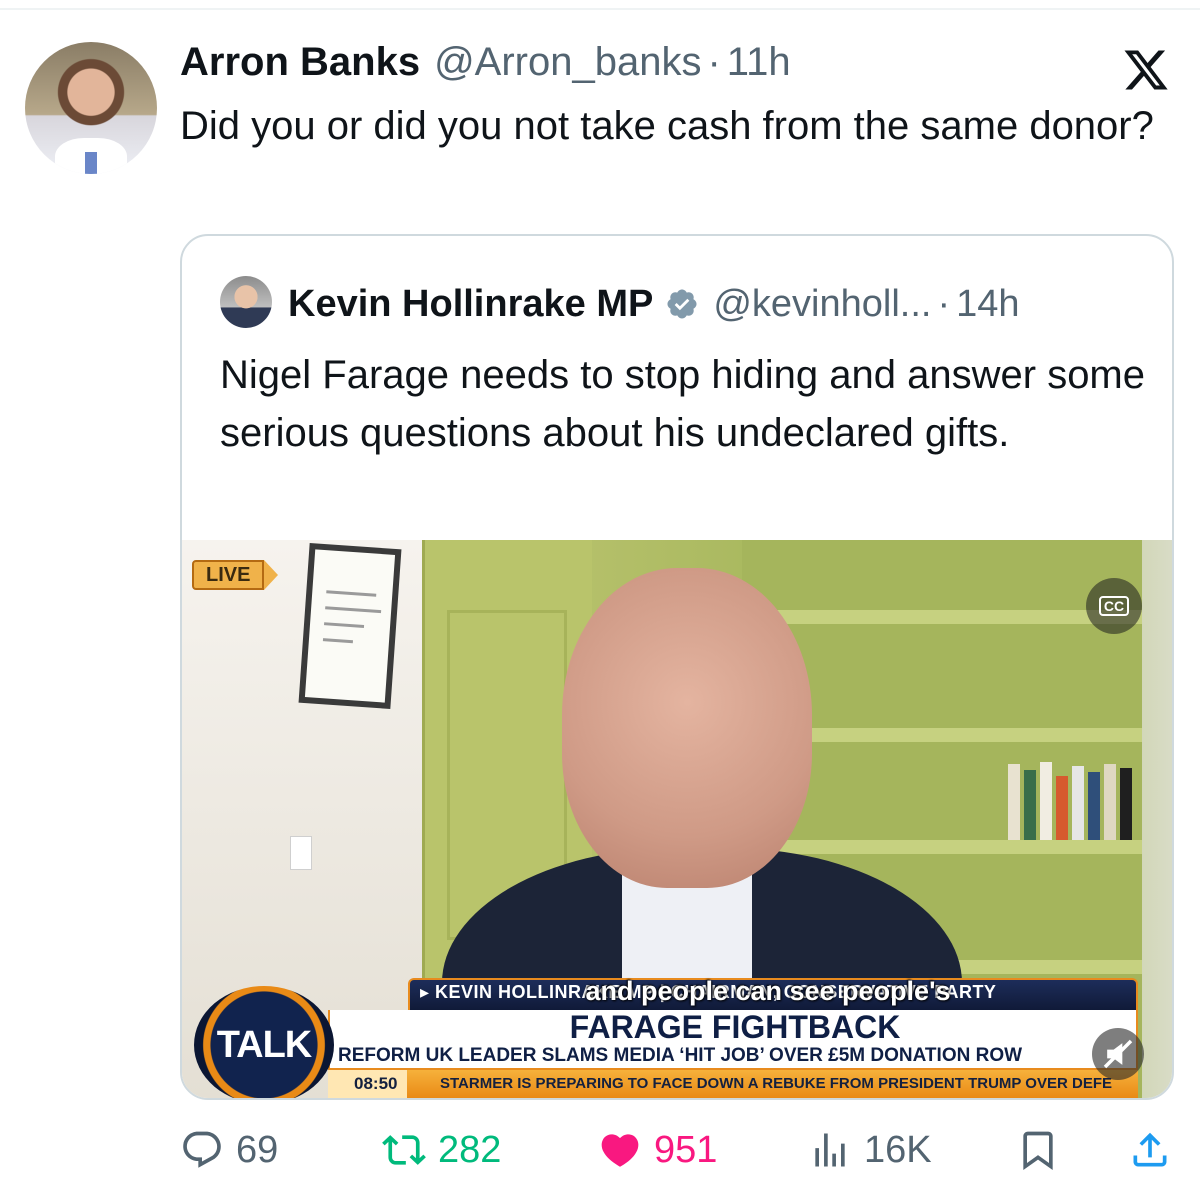 The image size is (1200, 1194). Describe the element at coordinates (91, 108) in the screenshot. I see `author-avatar` at that location.